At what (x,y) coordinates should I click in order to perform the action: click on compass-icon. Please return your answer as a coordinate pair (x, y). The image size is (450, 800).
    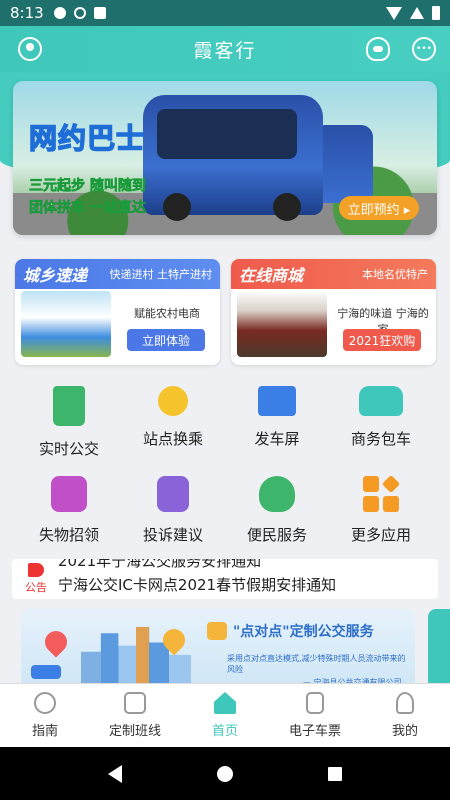
    Looking at the image, I should click on (45, 703).